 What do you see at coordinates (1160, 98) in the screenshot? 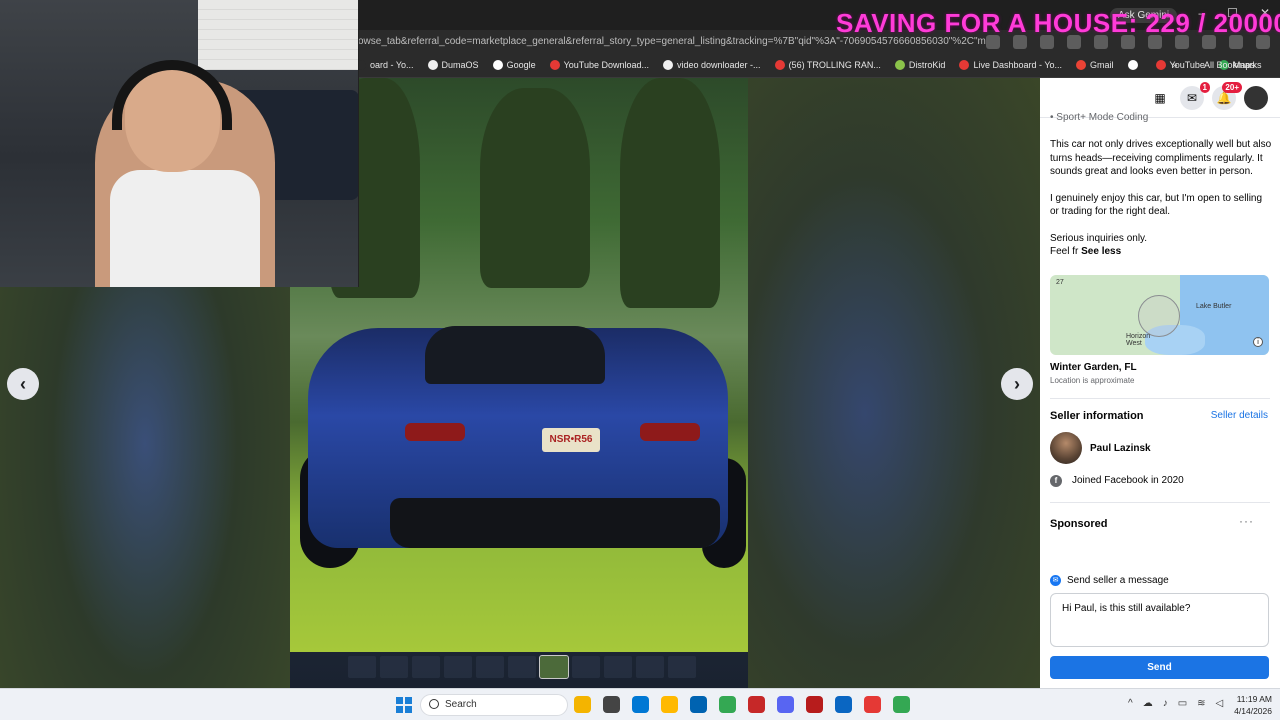
I see `apps-grid-icon: ▦` at bounding box center [1160, 98].